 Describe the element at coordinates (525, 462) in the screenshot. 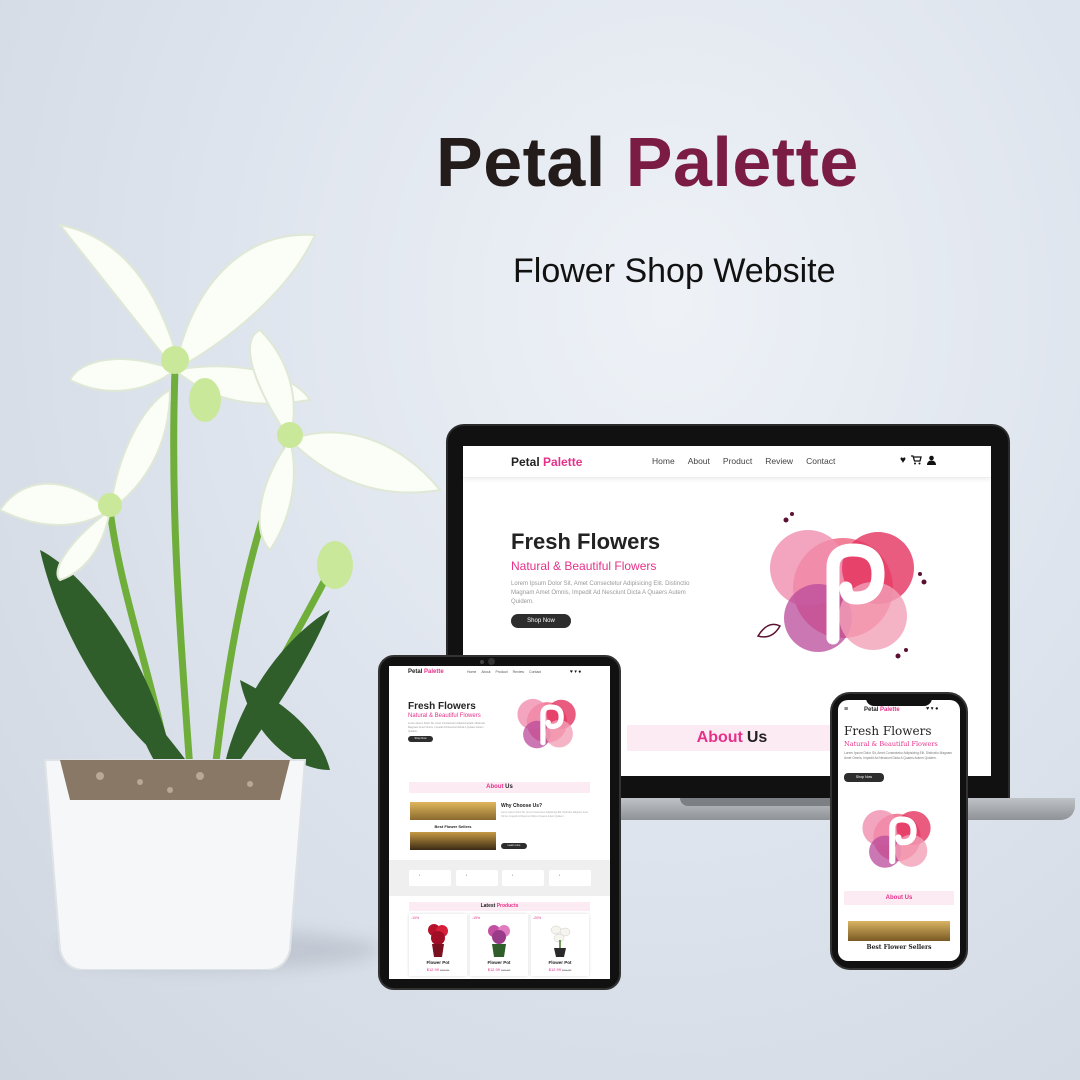

I see `logo-part1: Petal` at that location.